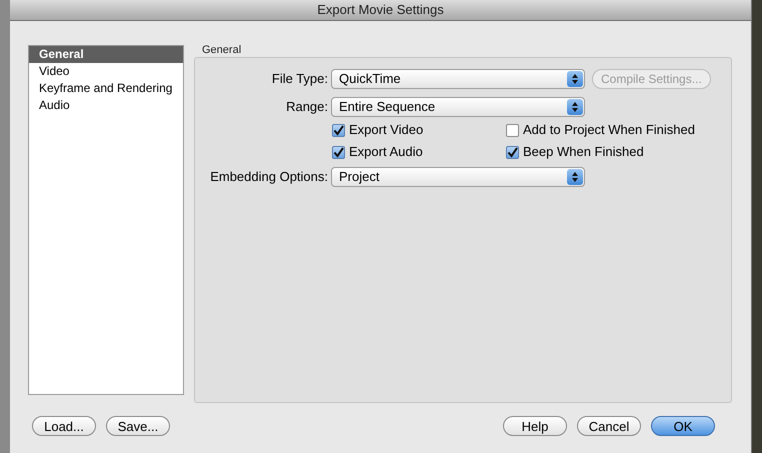  I want to click on checkbox-label: Beep When Finished, so click(583, 152).